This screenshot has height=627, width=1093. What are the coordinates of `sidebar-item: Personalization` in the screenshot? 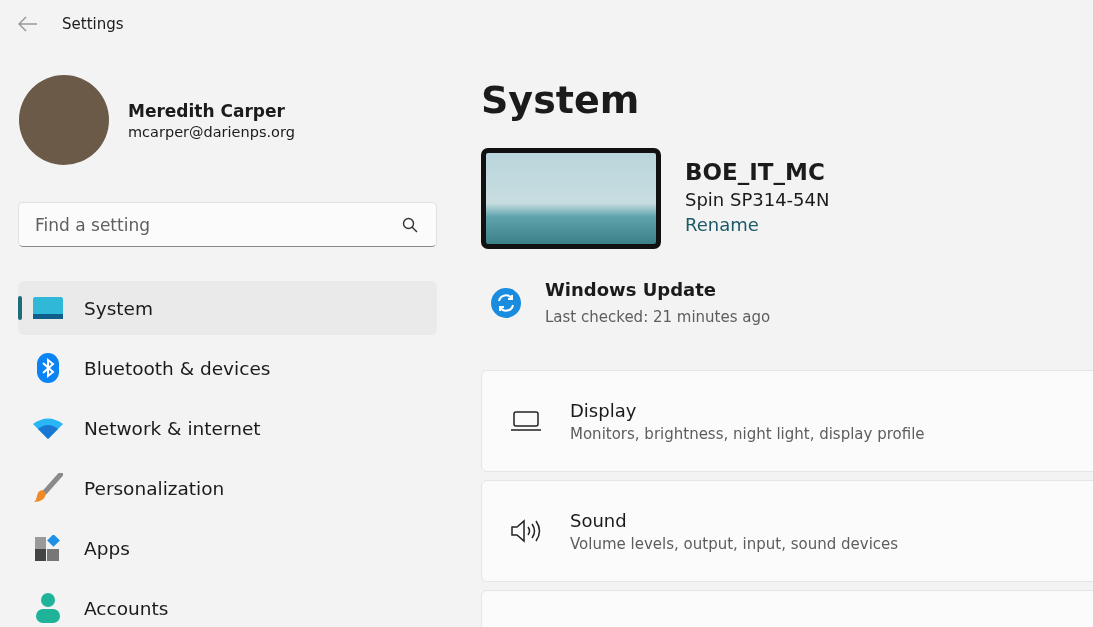 It's located at (227, 488).